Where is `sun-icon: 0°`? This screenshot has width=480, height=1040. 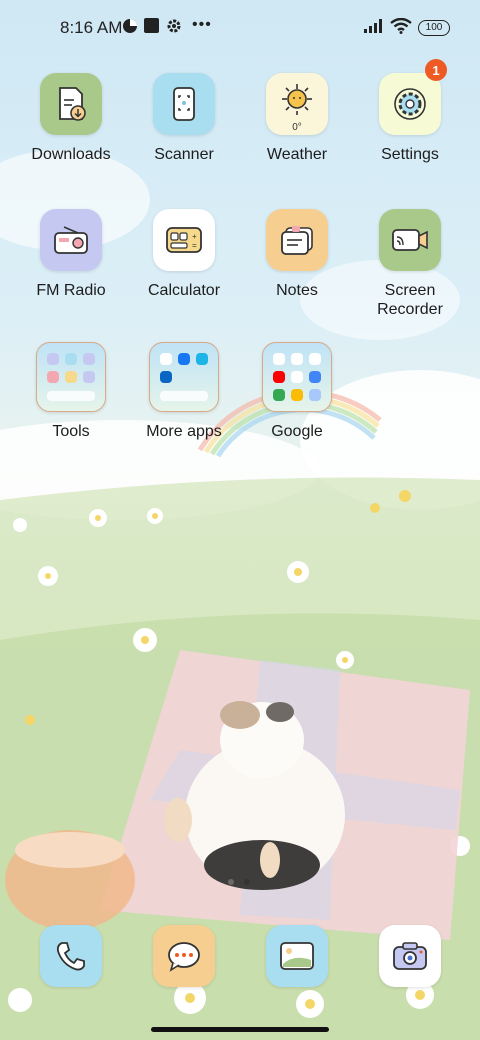
sun-icon: 0° is located at coordinates (297, 104).